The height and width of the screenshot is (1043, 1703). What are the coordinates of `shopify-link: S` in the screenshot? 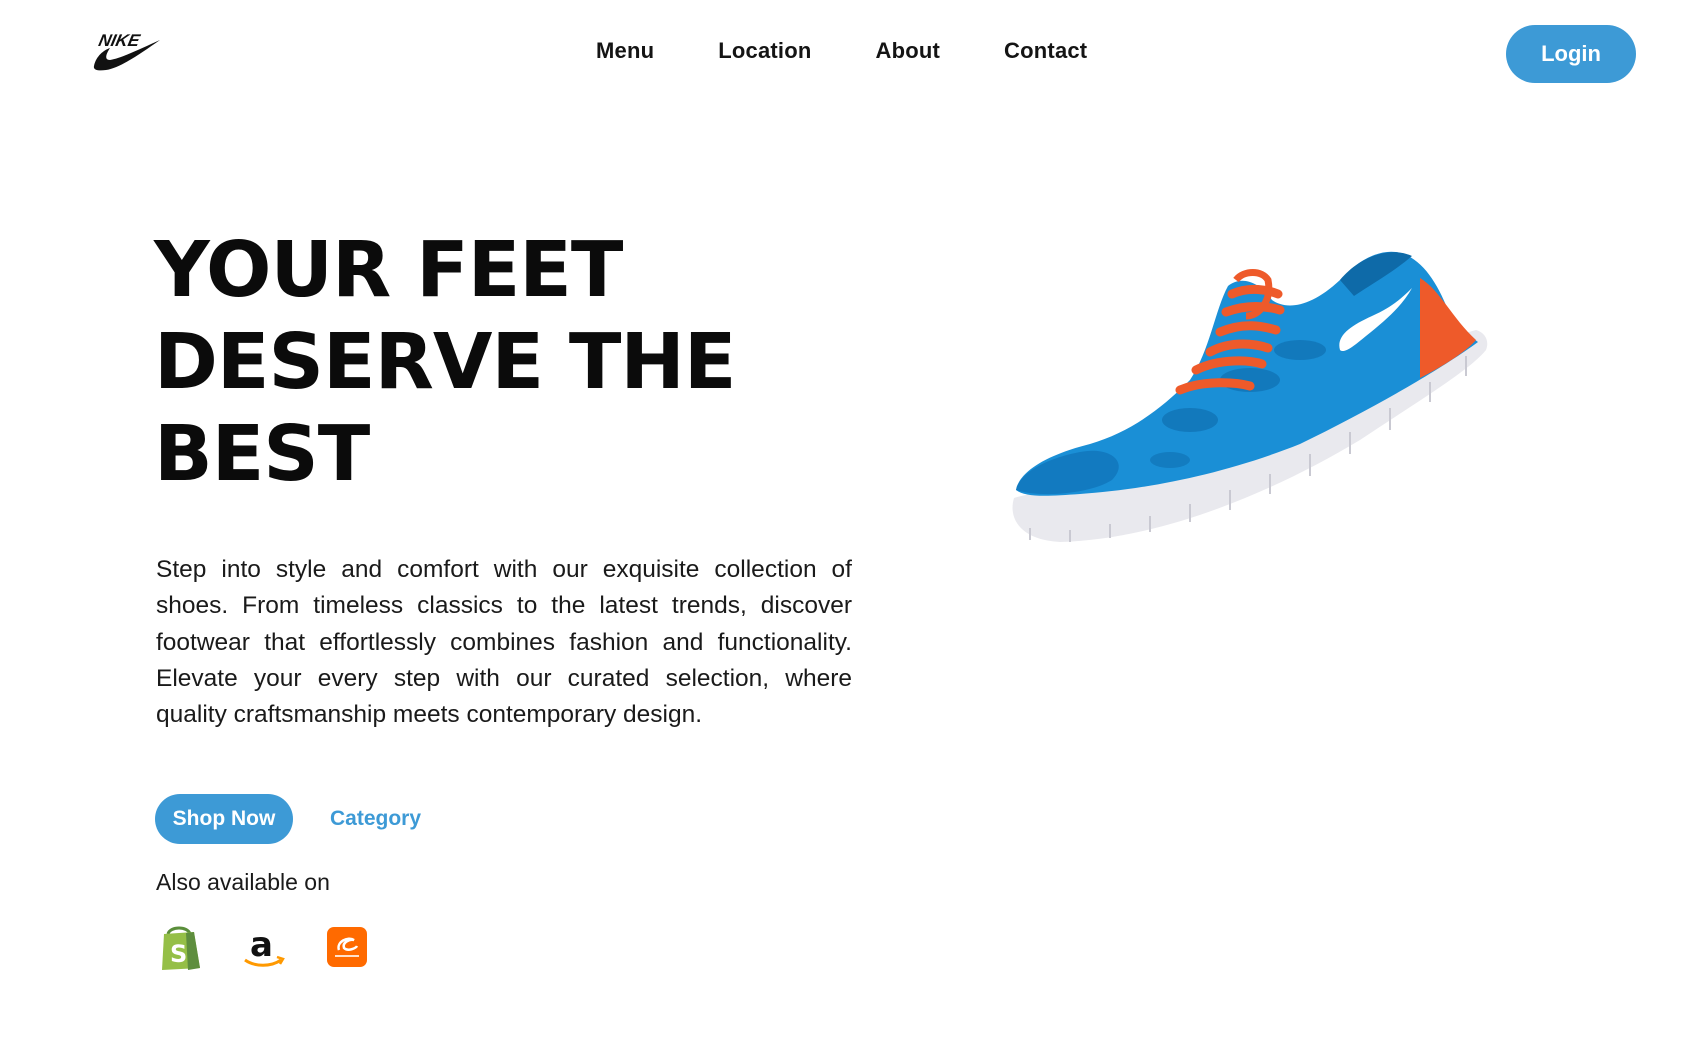 It's located at (181, 947).